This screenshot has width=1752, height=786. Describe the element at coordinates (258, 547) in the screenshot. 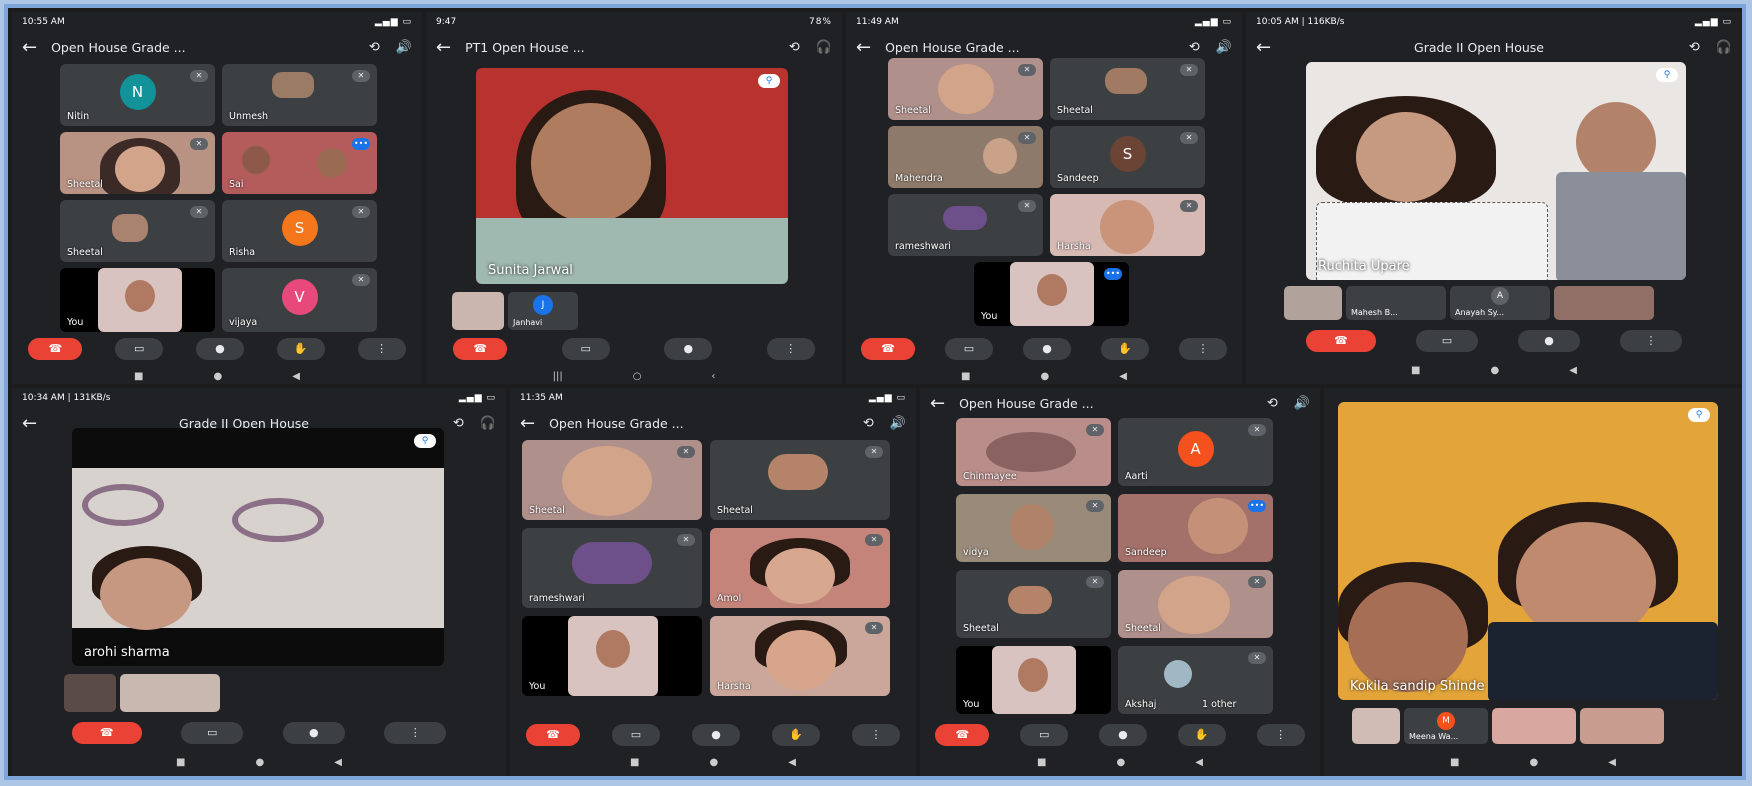

I see `main-video: ⚲ arohi sharma` at that location.